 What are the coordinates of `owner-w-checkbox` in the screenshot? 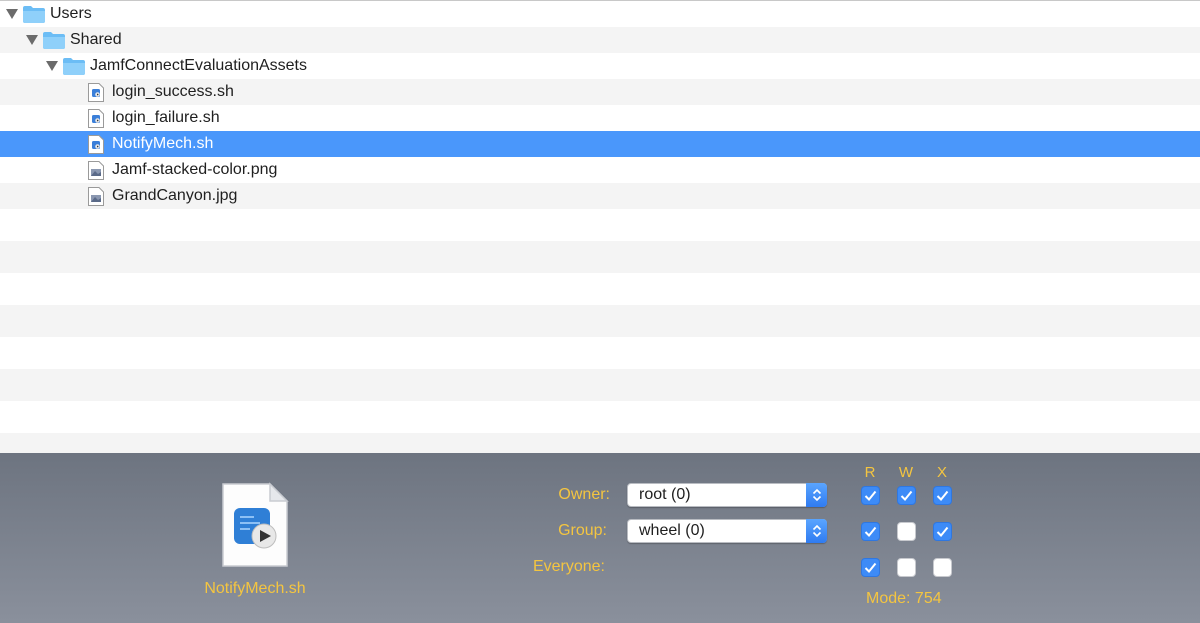 It's located at (906, 495).